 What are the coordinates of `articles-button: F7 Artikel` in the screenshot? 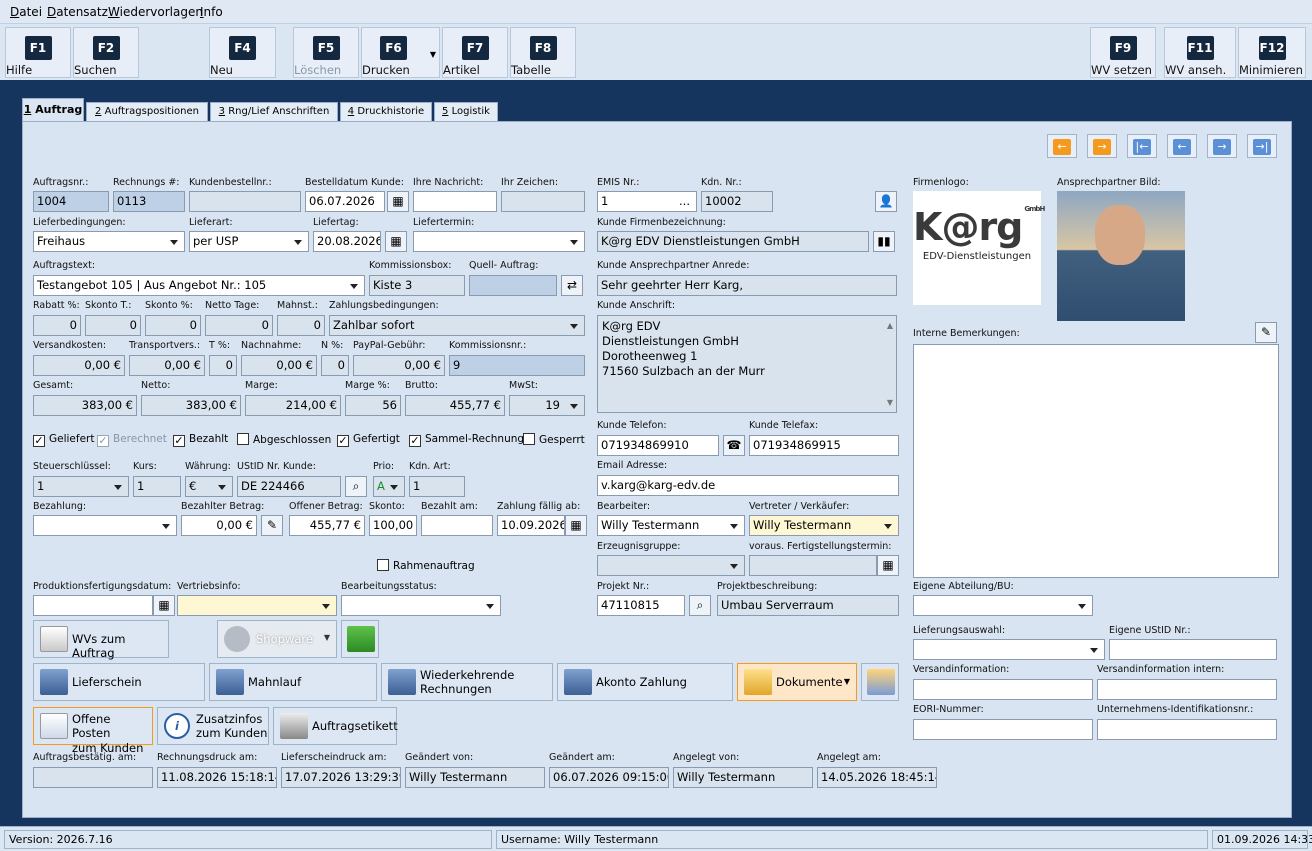 It's located at (475, 52).